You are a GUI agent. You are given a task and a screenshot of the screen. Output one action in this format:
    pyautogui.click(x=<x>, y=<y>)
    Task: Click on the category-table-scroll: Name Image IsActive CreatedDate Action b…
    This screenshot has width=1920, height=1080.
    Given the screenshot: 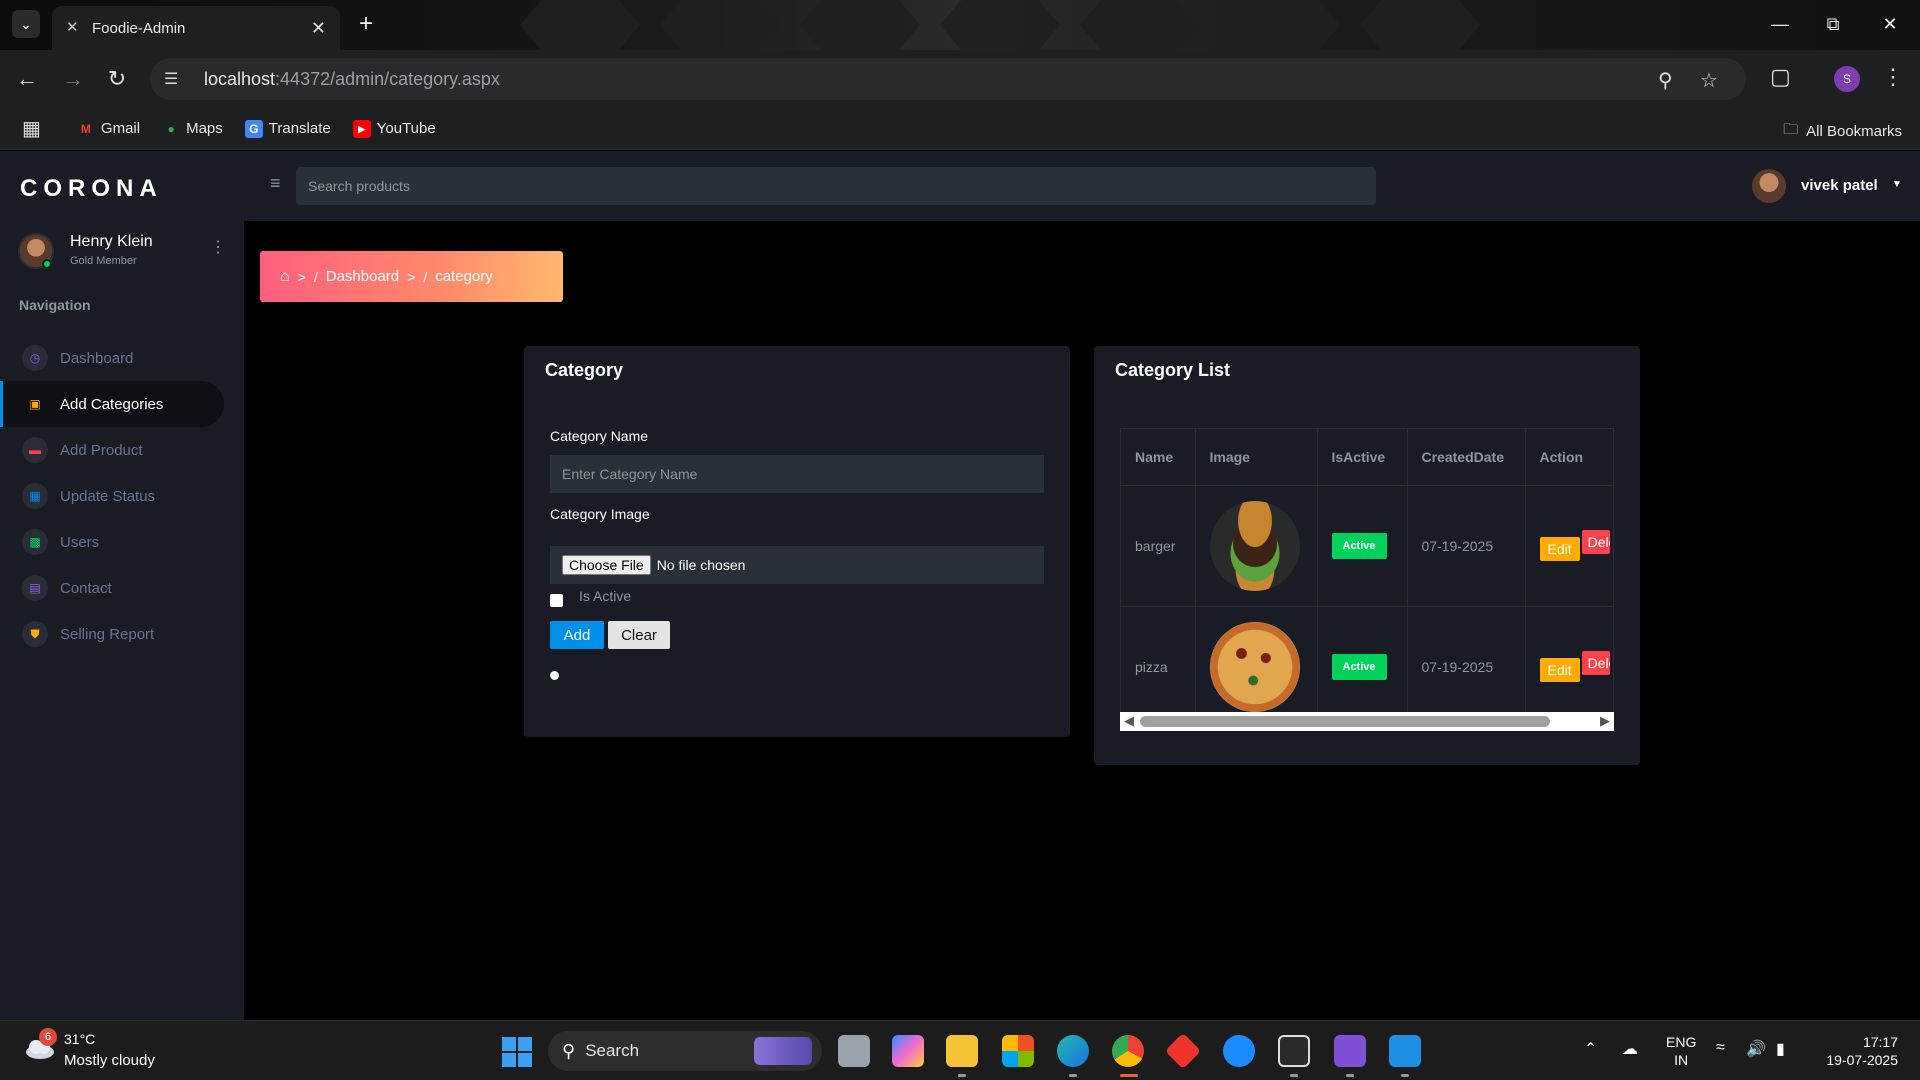 What is the action you would take?
    pyautogui.click(x=1367, y=575)
    